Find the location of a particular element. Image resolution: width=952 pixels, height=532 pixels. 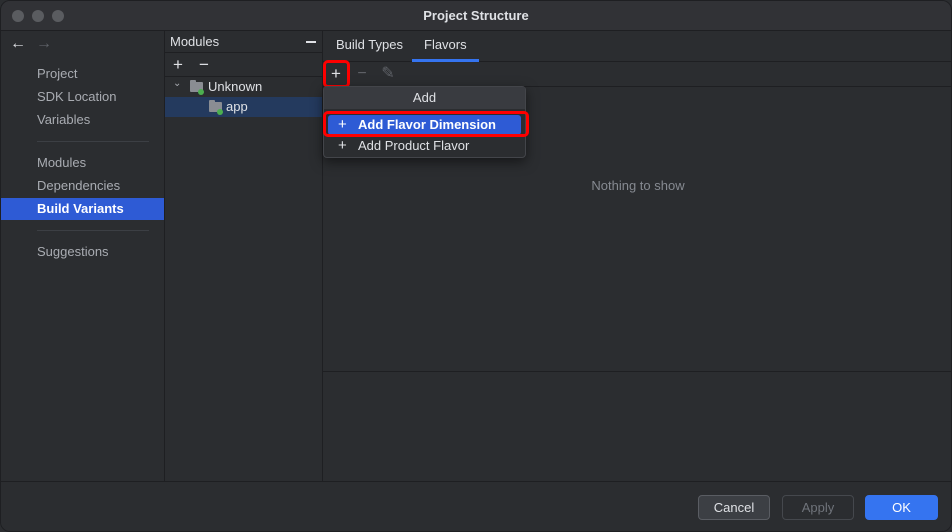

apply-button: Apply is located at coordinates (818, 507).